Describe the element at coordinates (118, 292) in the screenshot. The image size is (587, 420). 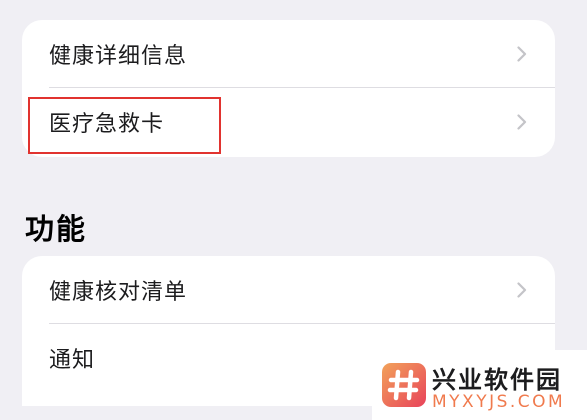
I see `health-checklist-label: 健康核对清单` at that location.